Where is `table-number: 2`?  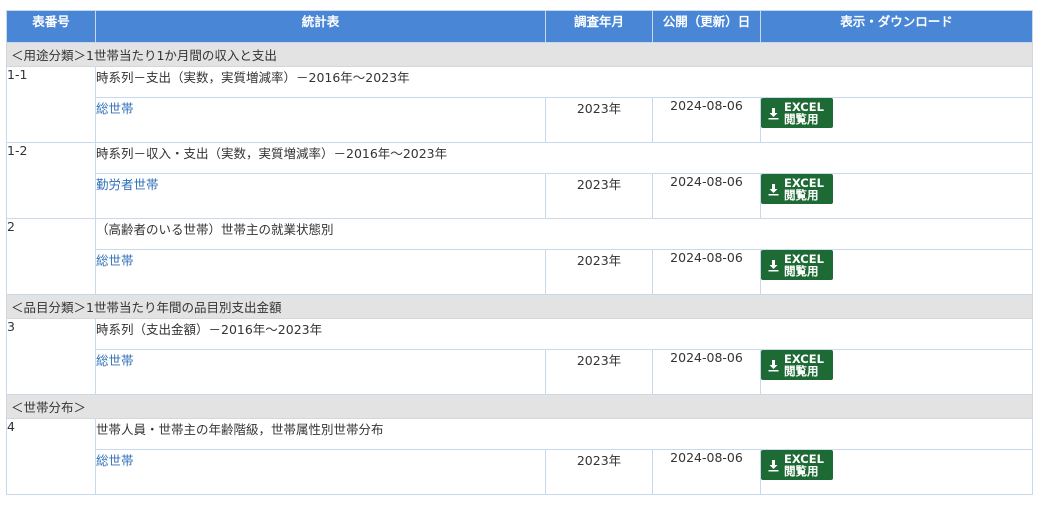 table-number: 2 is located at coordinates (51, 256).